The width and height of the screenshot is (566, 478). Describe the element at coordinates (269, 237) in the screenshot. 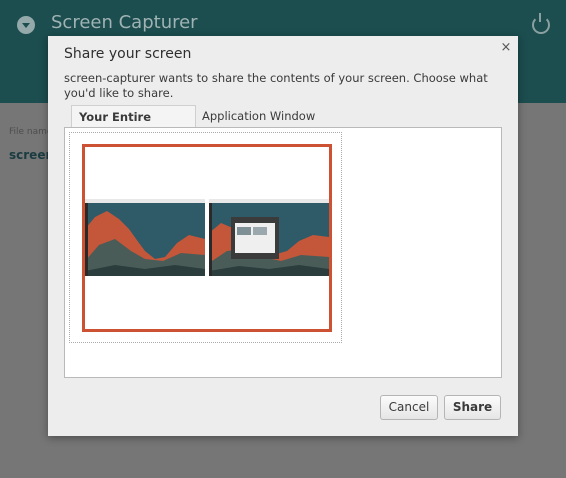

I see `monitor-right-image` at that location.